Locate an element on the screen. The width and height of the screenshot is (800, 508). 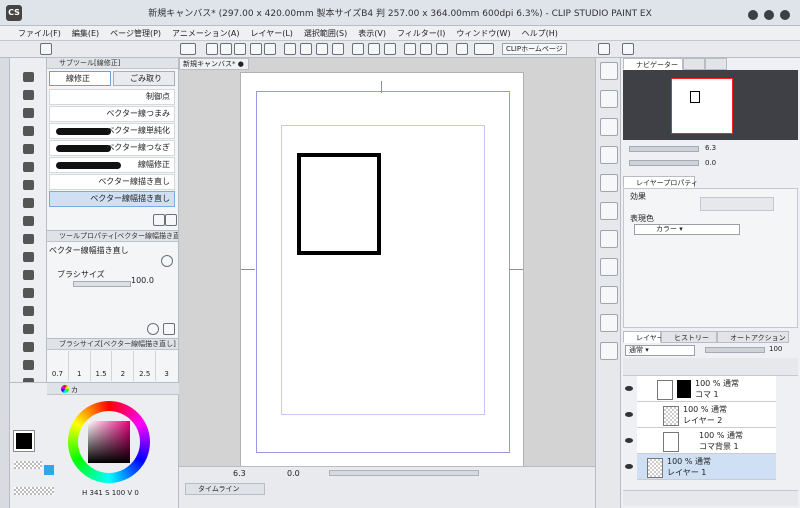
tab-layer: レイヤー is located at coordinates (643, 337).